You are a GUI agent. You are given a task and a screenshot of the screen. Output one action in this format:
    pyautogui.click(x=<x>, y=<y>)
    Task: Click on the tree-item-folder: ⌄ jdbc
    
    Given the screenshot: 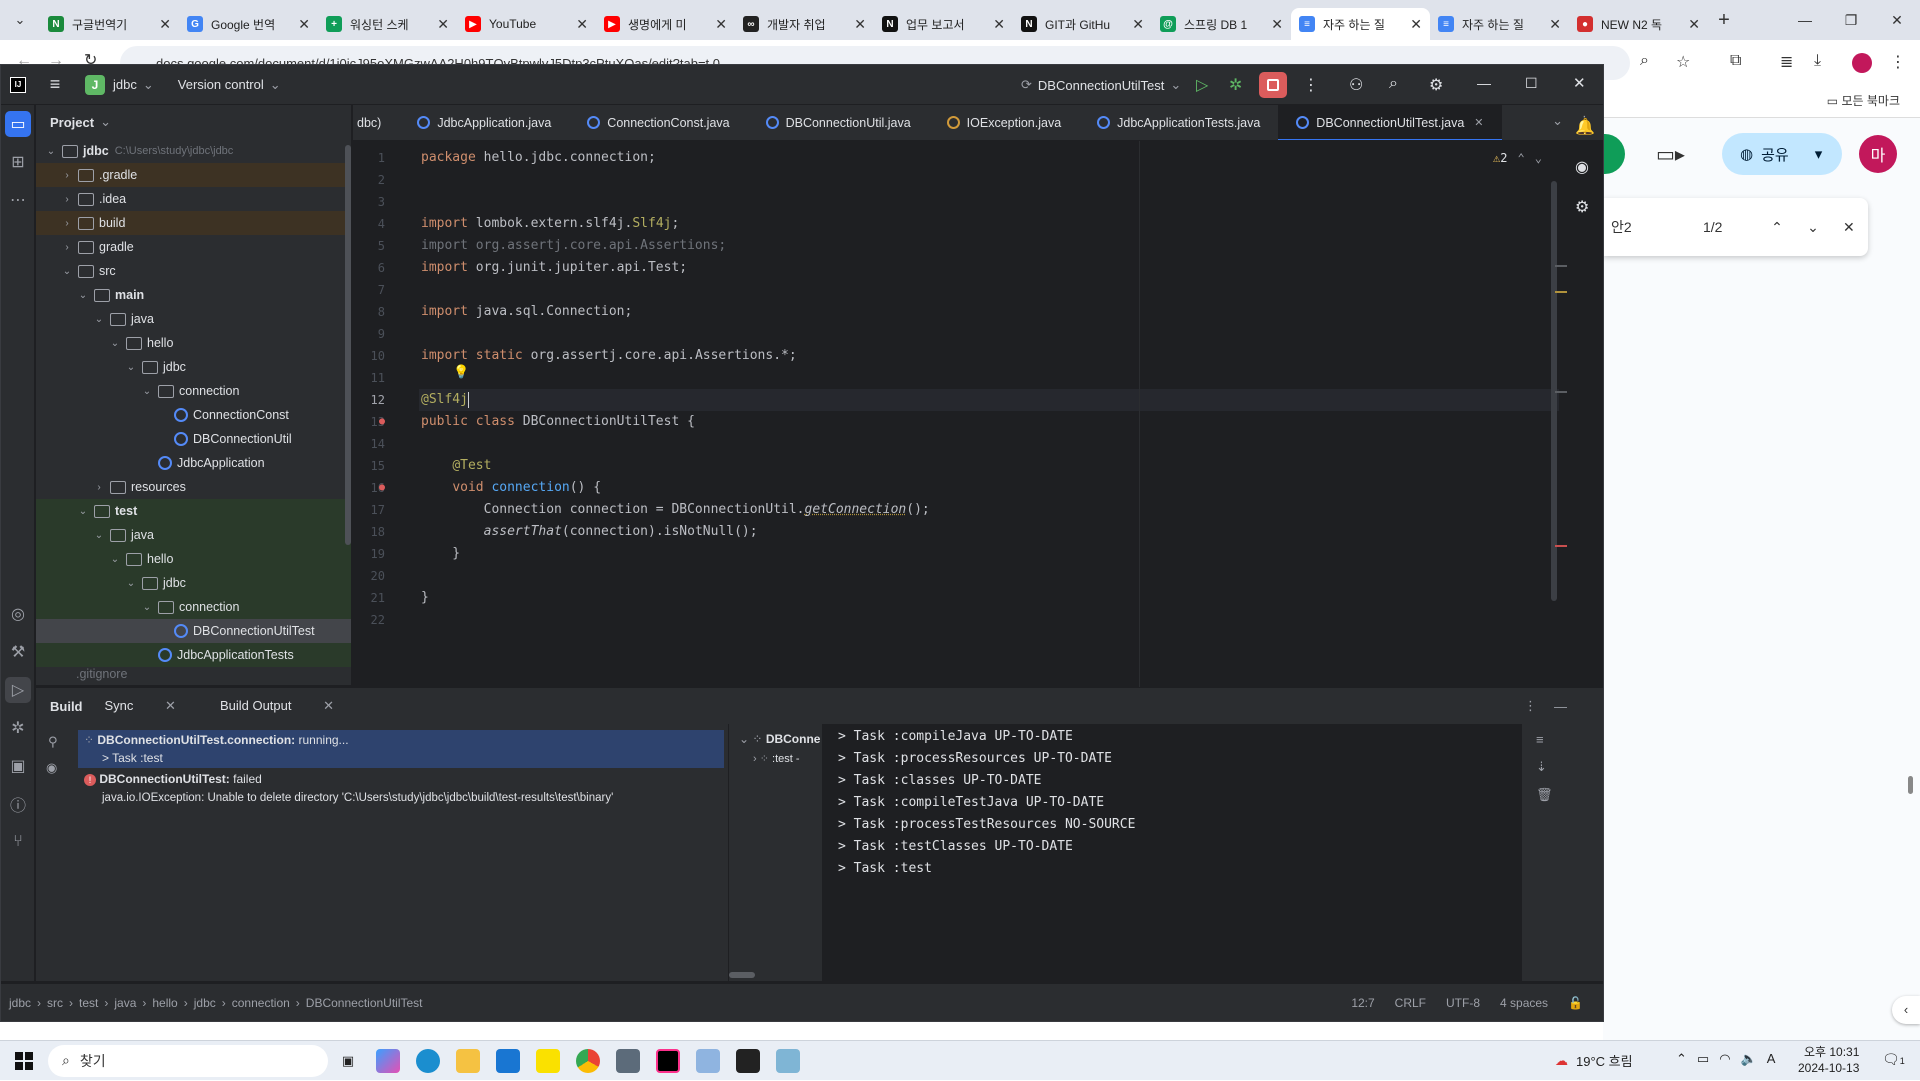 What is the action you would take?
    pyautogui.click(x=193, y=367)
    